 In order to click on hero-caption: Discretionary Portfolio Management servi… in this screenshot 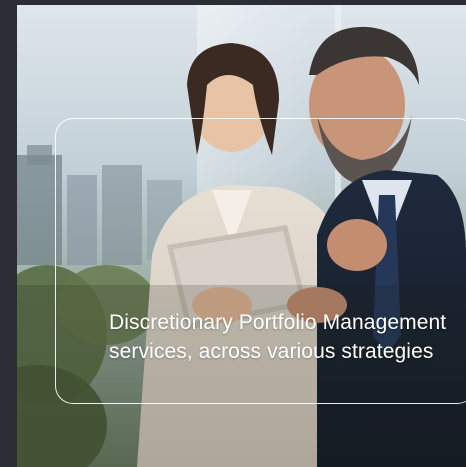, I will do `click(284, 337)`.